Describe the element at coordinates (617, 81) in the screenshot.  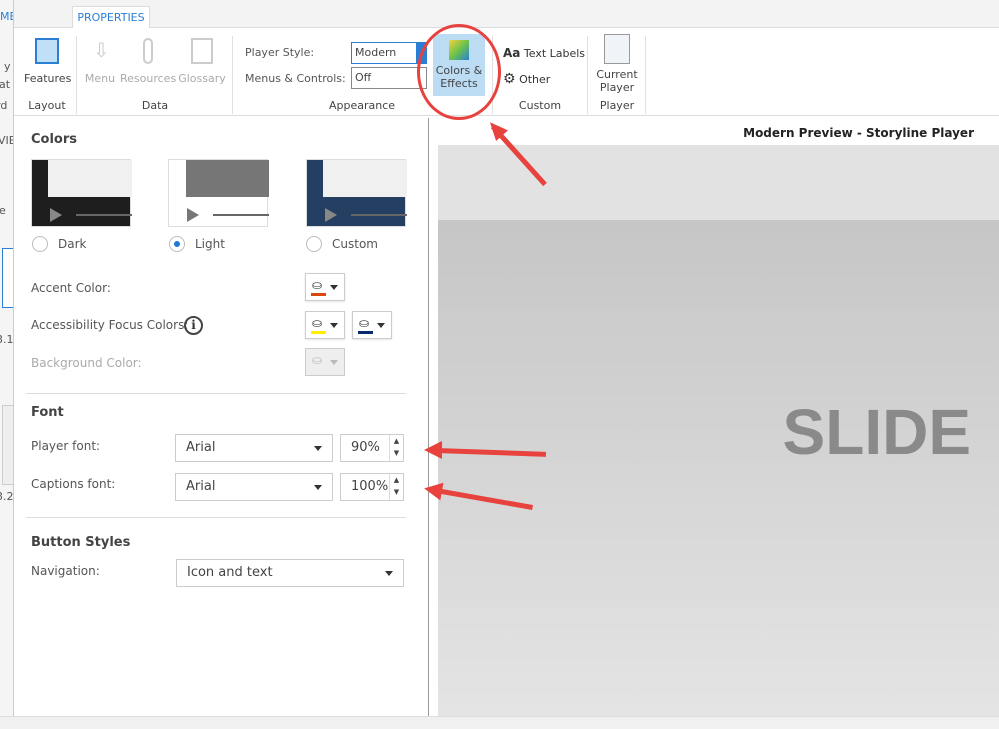
I see `current-player-label: Current Player` at that location.